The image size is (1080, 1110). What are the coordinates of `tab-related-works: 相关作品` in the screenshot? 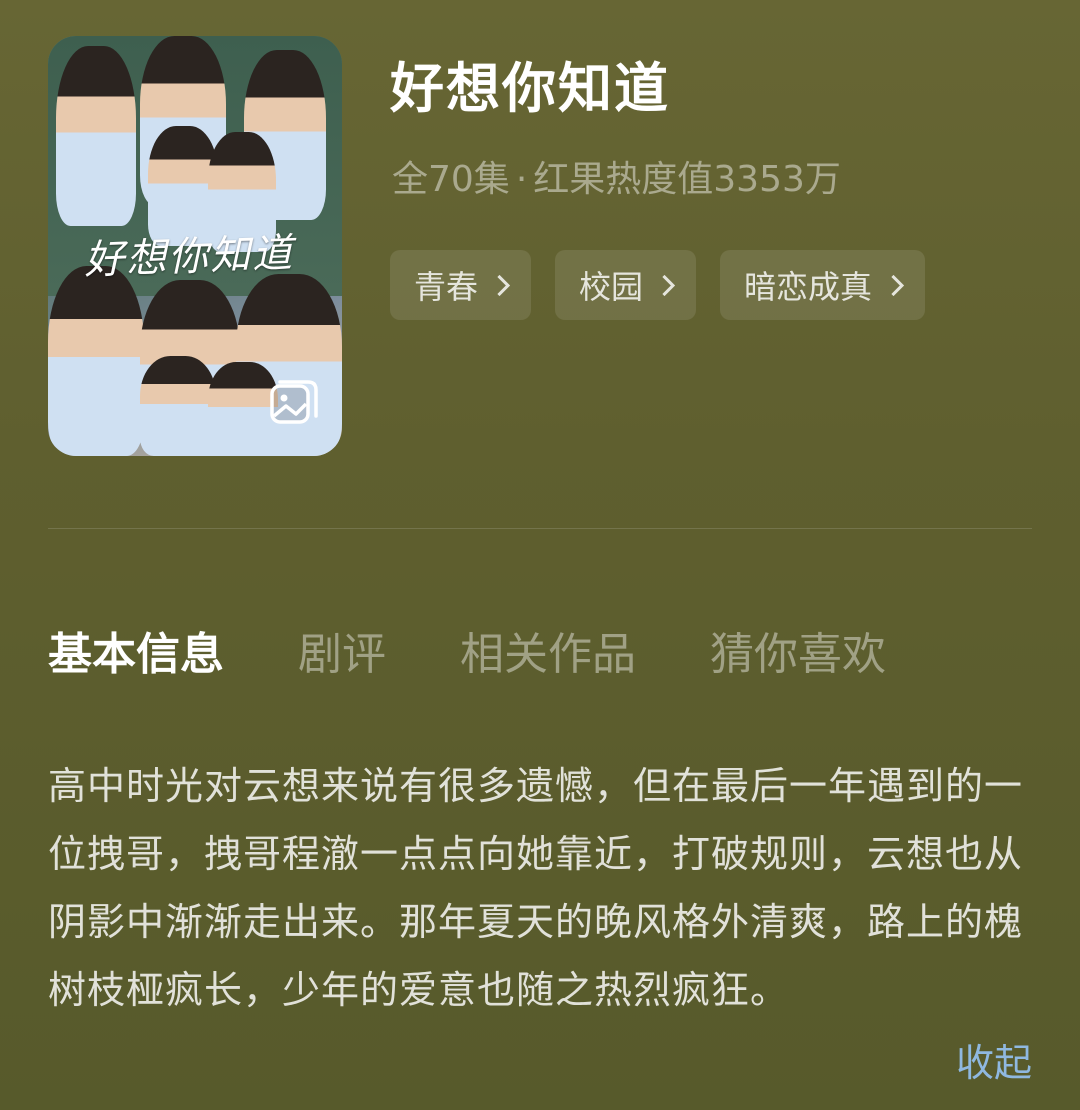 It's located at (548, 650).